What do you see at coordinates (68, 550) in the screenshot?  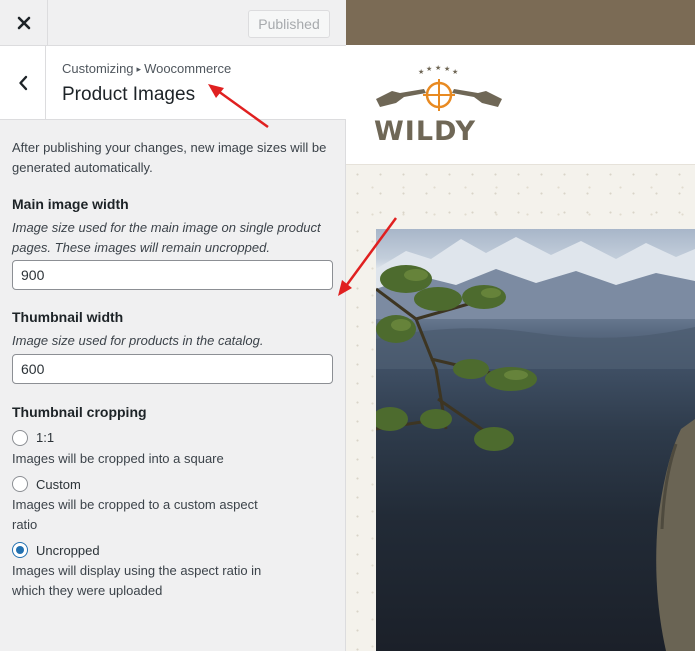 I see `radio-label-uncropped: Uncropped` at bounding box center [68, 550].